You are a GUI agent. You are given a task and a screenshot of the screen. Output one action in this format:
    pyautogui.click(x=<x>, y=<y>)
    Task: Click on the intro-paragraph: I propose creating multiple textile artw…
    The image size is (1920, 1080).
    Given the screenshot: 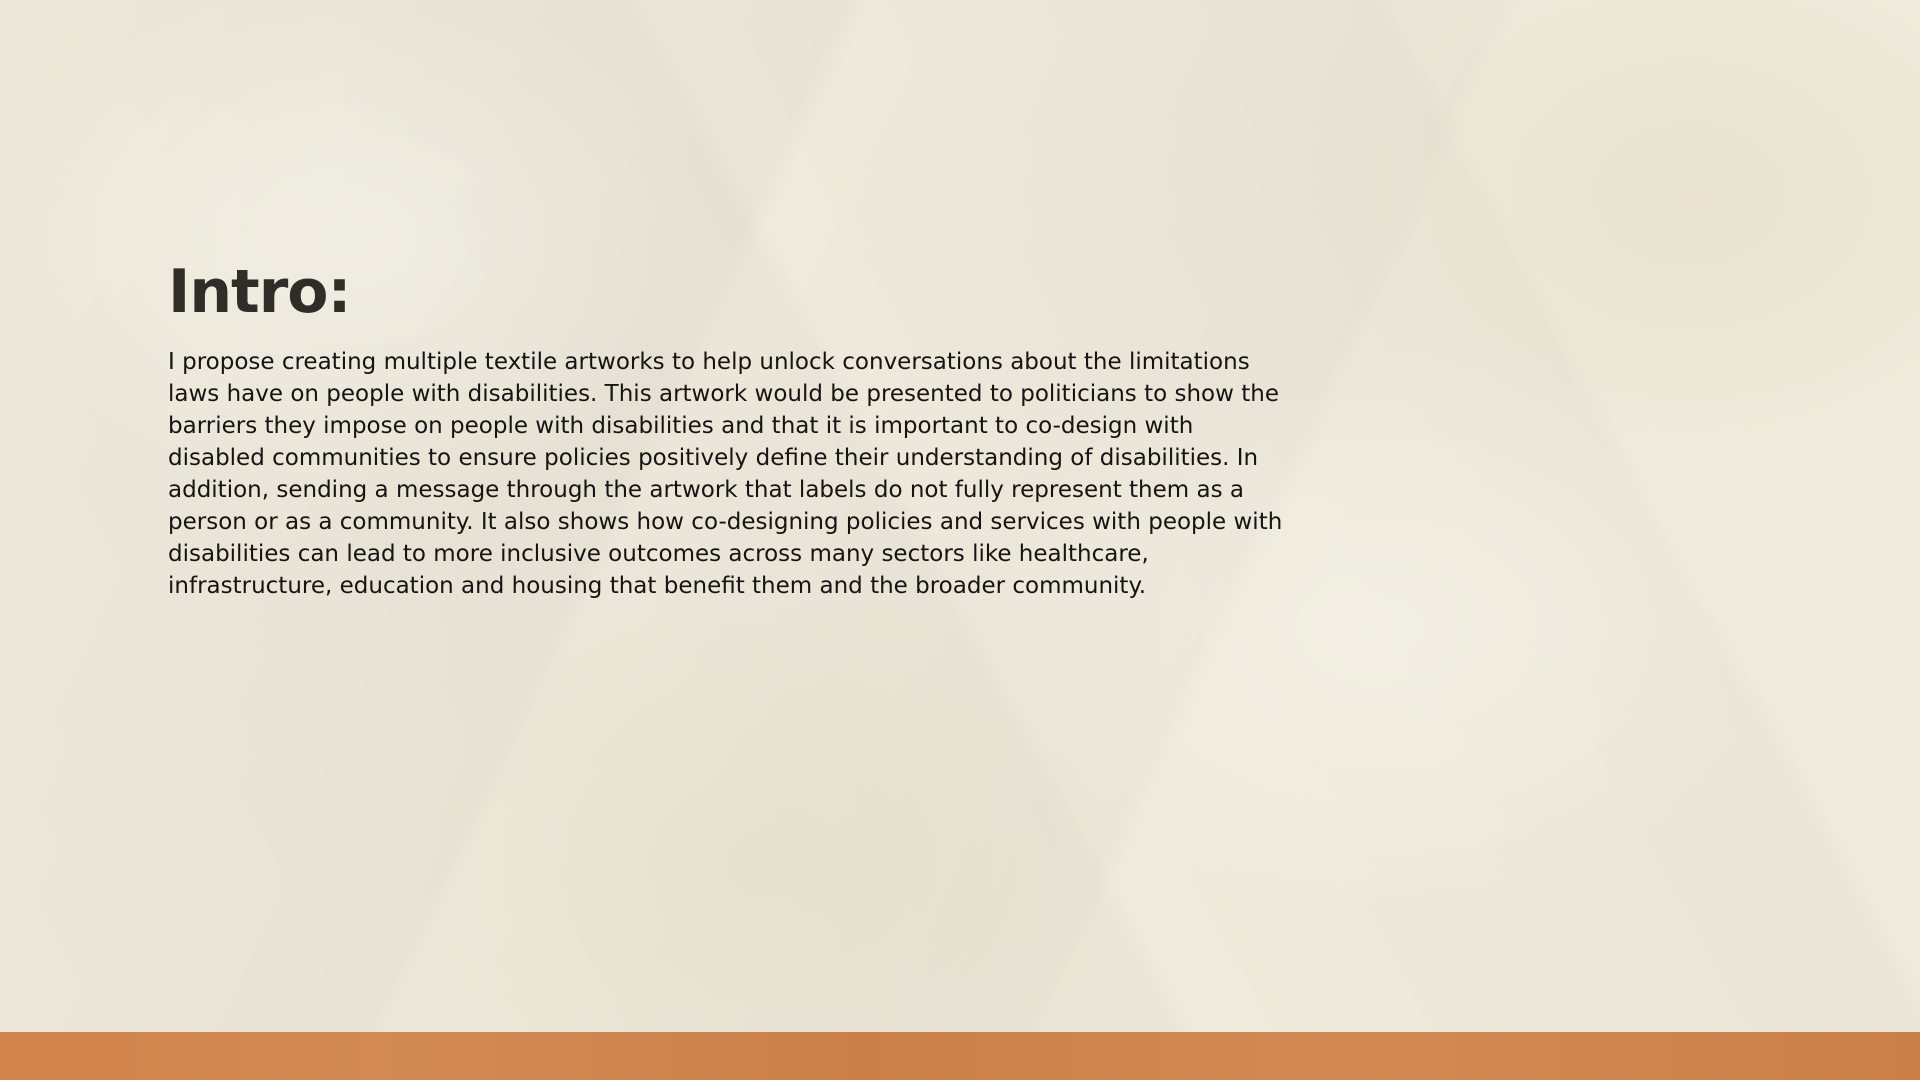 What is the action you would take?
    pyautogui.click(x=725, y=474)
    